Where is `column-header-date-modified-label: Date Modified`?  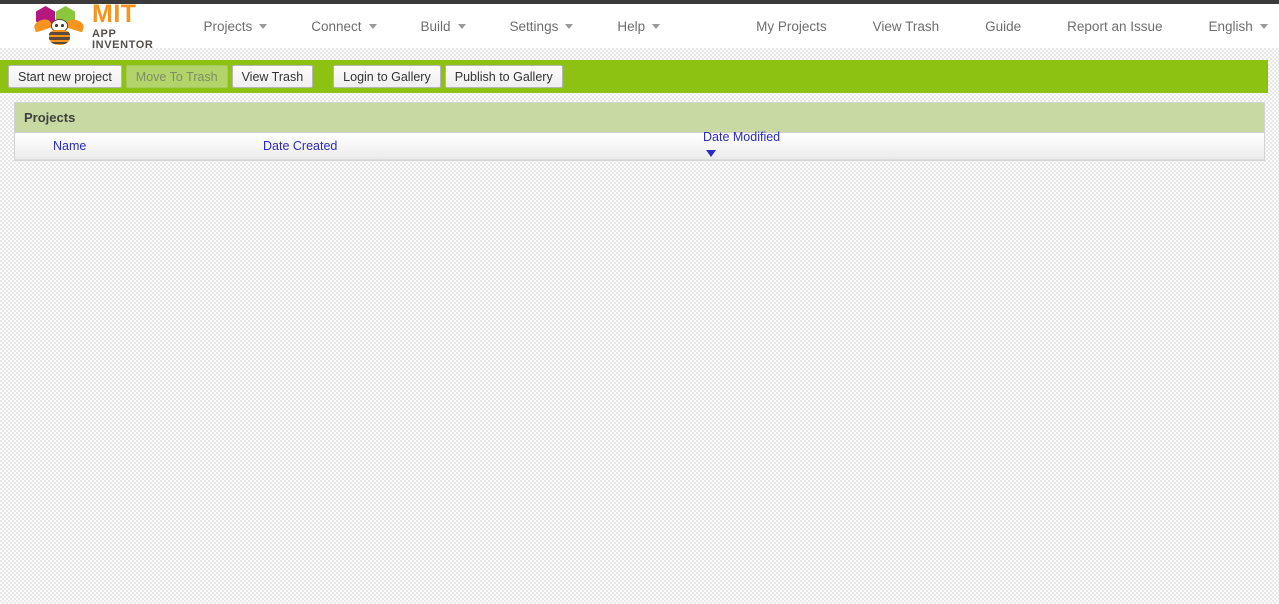
column-header-date-modified-label: Date Modified is located at coordinates (742, 137).